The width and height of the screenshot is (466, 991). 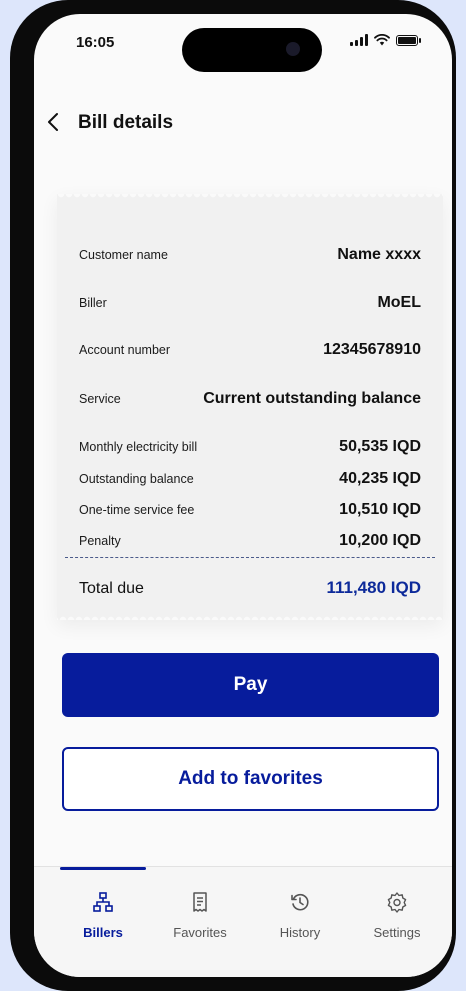 What do you see at coordinates (250, 479) in the screenshot?
I see `line-item-row: Outstanding balance 40,235 IQD` at bounding box center [250, 479].